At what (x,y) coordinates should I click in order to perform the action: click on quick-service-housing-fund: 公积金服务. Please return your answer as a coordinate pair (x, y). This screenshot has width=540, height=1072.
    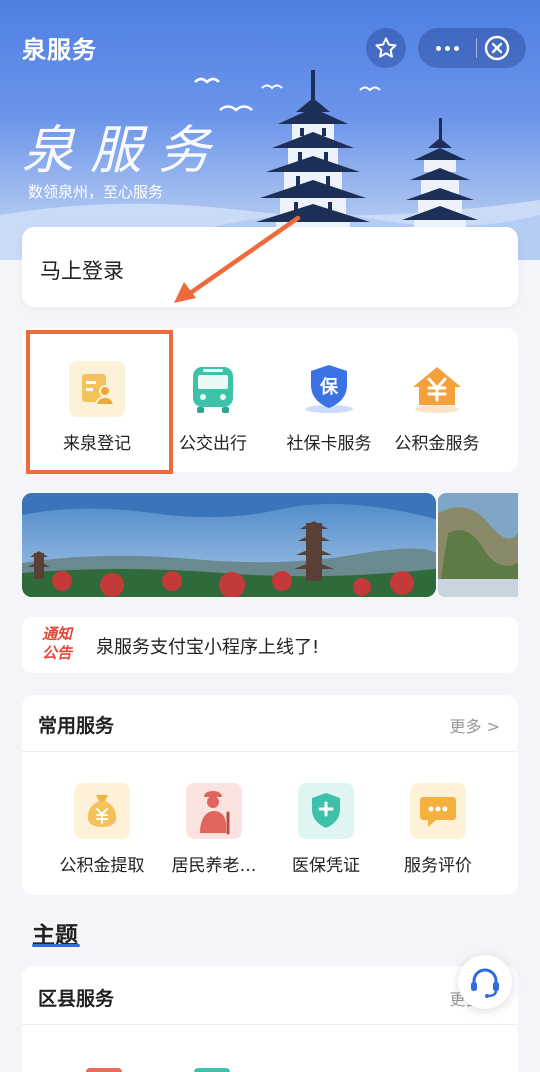
    Looking at the image, I should click on (437, 400).